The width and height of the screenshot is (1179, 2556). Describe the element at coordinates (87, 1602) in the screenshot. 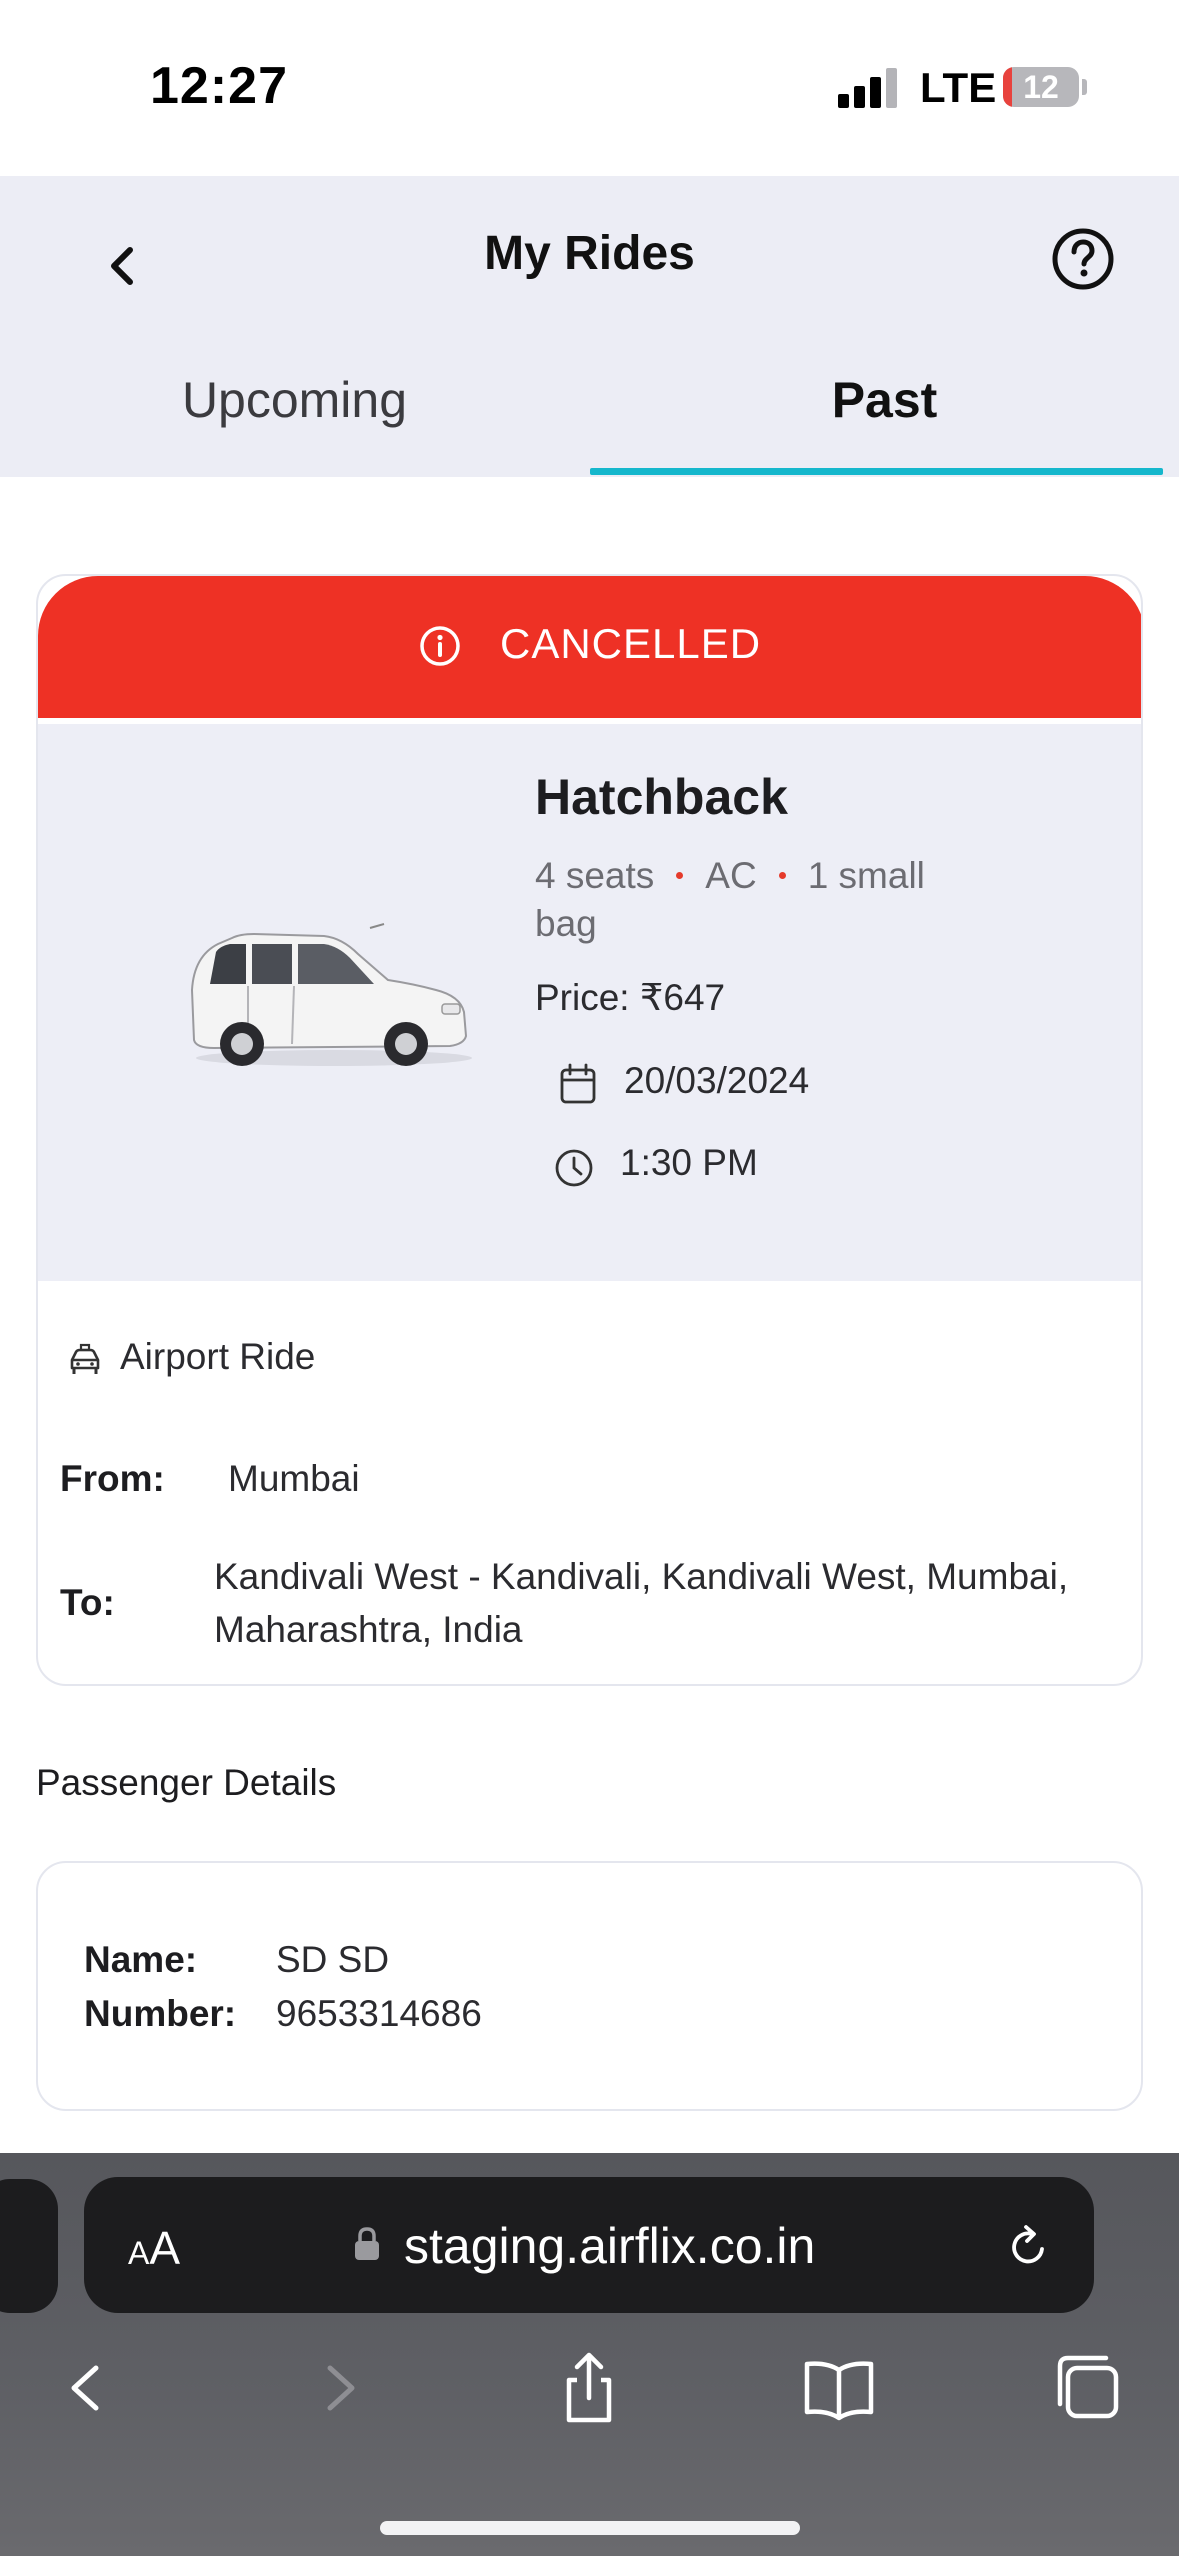

I see `to-label: To:` at that location.